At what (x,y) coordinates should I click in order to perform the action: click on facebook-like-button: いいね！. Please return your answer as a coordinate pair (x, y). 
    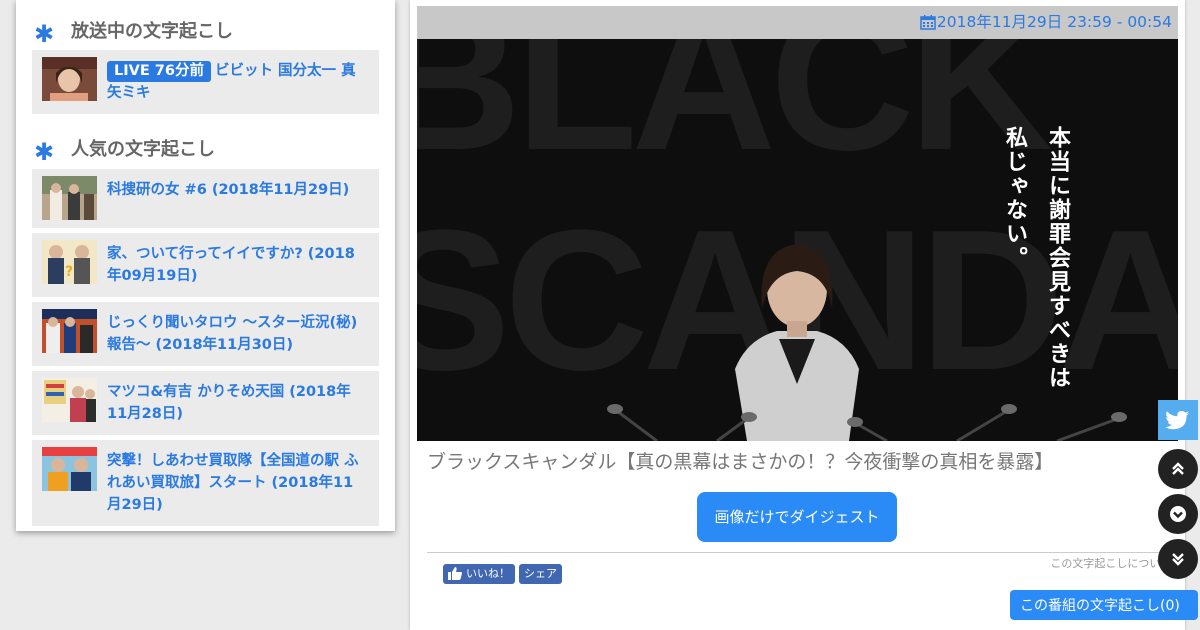
    Looking at the image, I should click on (479, 574).